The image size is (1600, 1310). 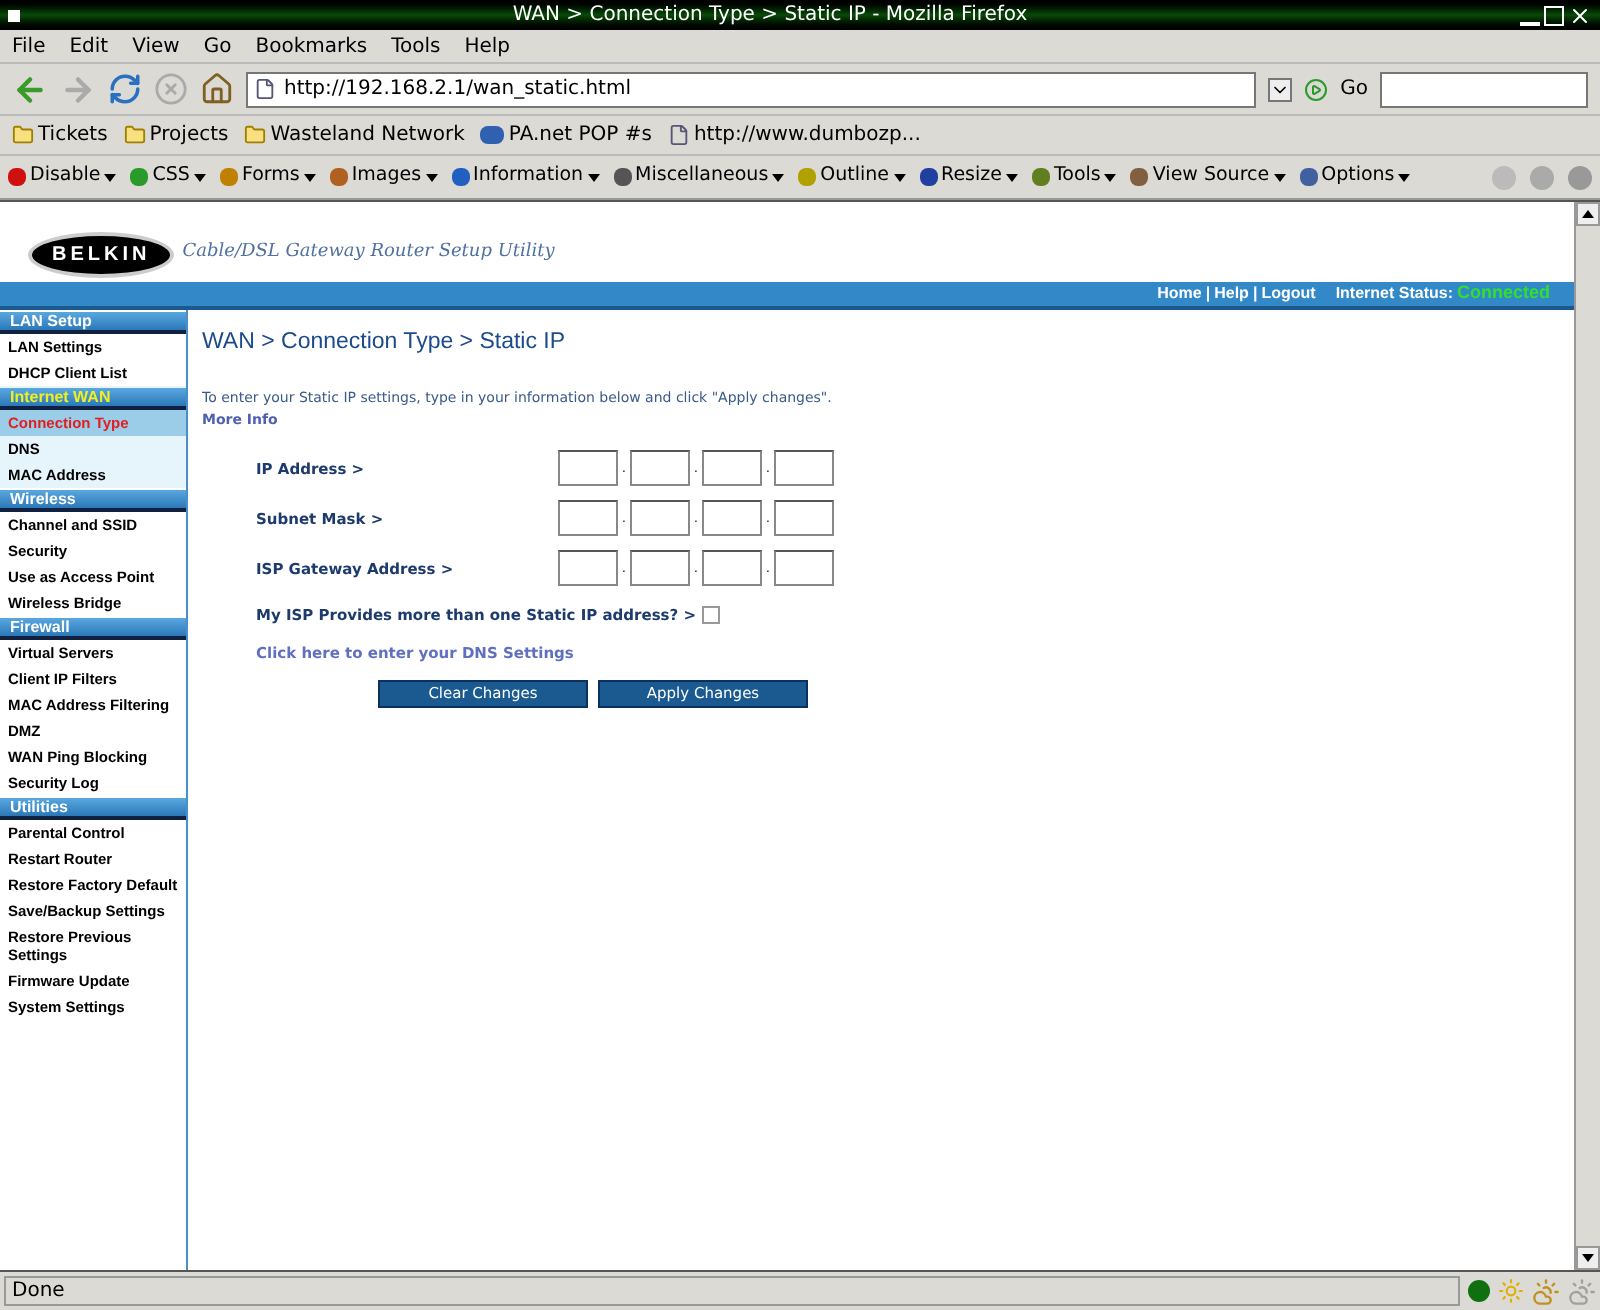 What do you see at coordinates (1211, 177) in the screenshot?
I see `toolbar-menu: View Source` at bounding box center [1211, 177].